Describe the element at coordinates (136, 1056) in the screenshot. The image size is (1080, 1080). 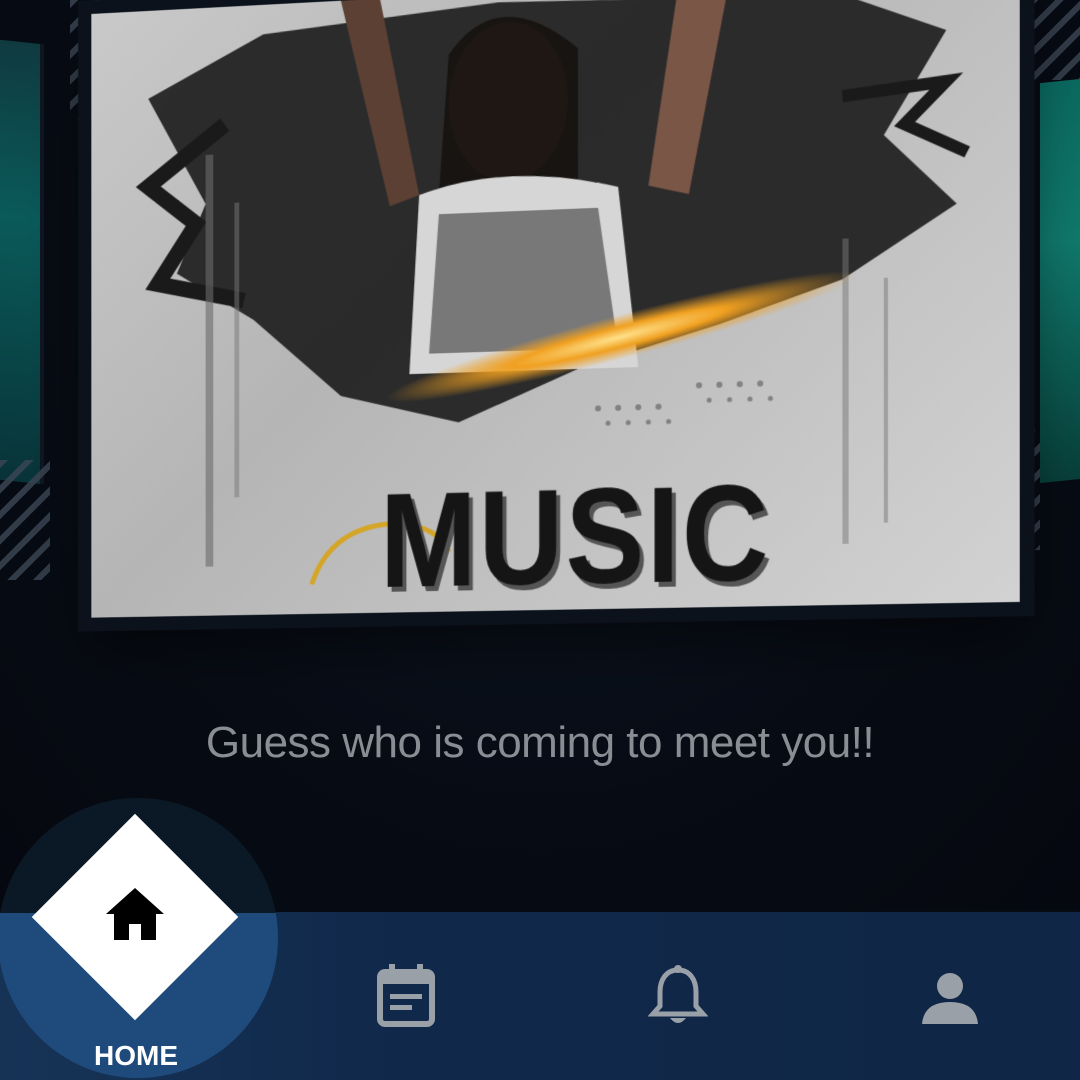
I see `nav-label-home: HOME` at that location.